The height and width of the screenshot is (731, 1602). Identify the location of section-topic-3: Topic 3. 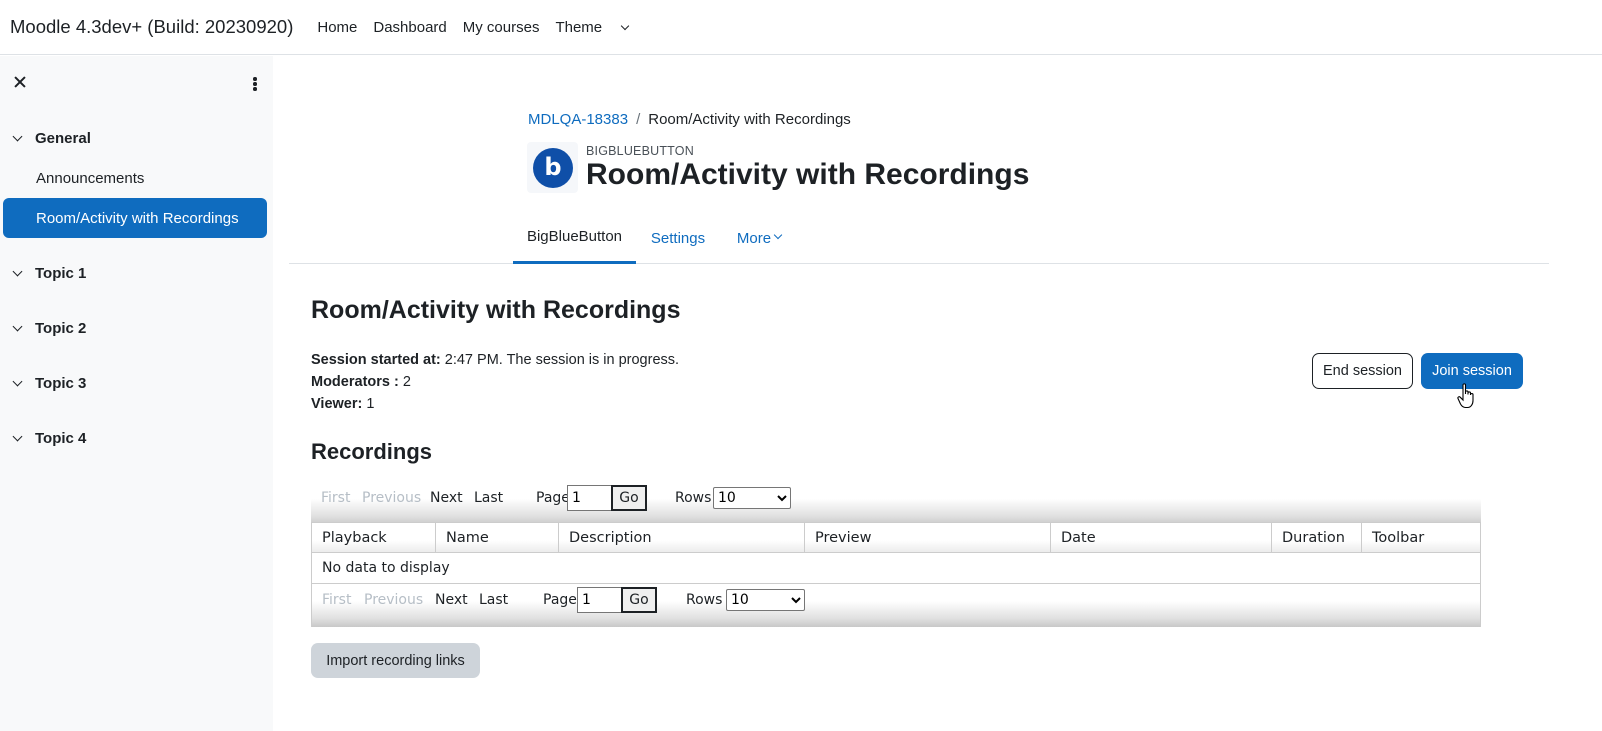
(49, 383).